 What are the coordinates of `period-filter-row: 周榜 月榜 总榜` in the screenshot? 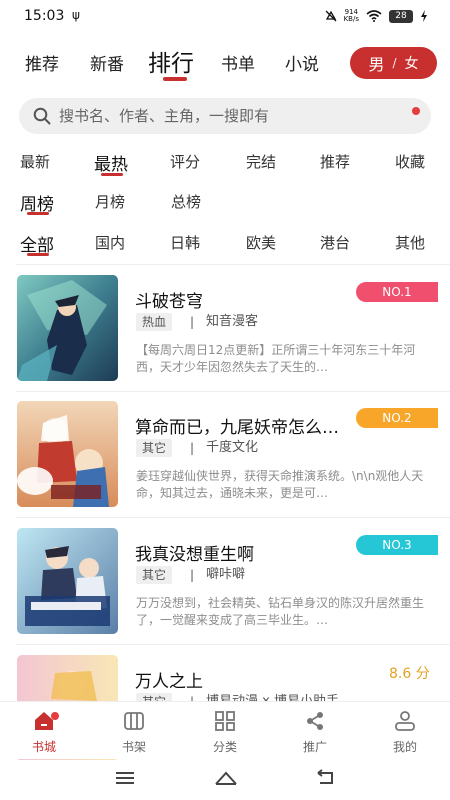 It's located at (225, 206).